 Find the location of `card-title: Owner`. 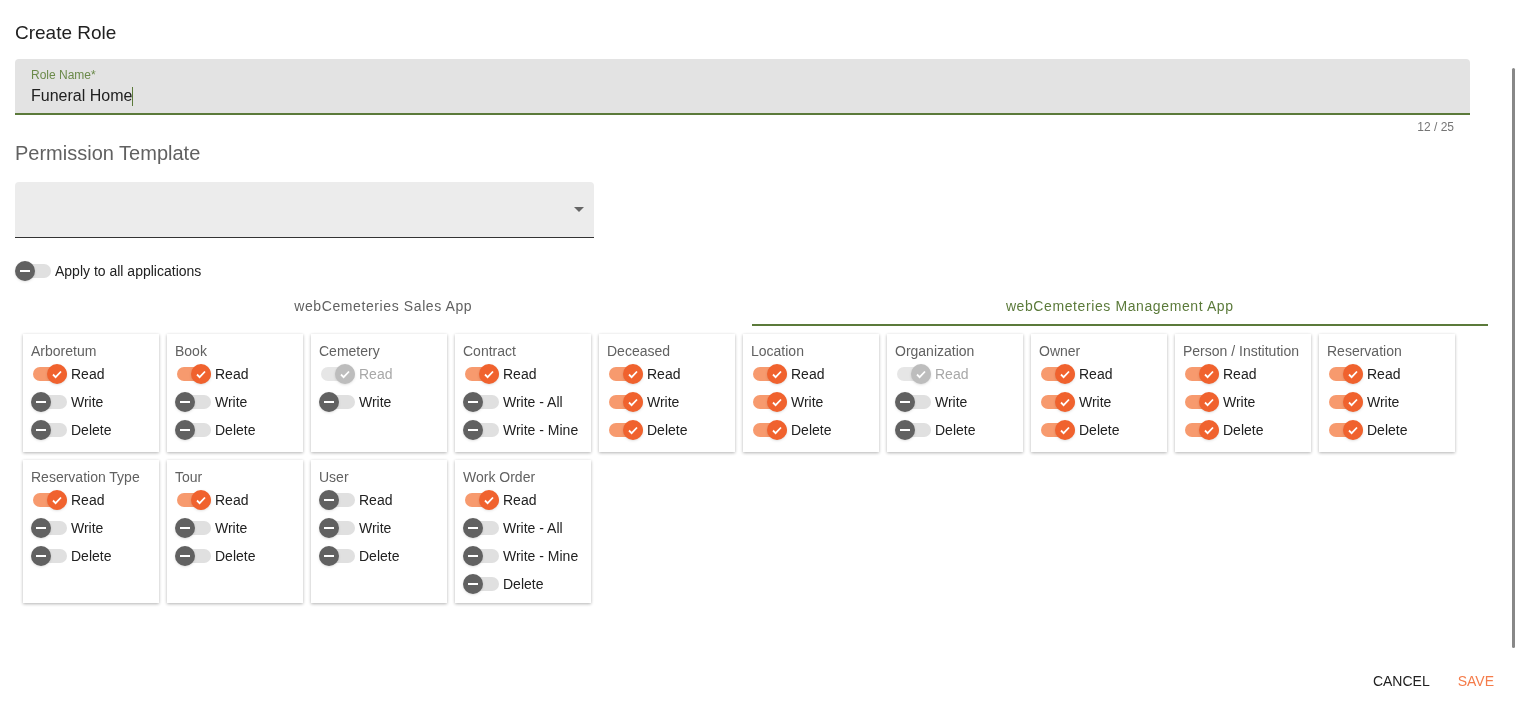

card-title: Owner is located at coordinates (1060, 351).